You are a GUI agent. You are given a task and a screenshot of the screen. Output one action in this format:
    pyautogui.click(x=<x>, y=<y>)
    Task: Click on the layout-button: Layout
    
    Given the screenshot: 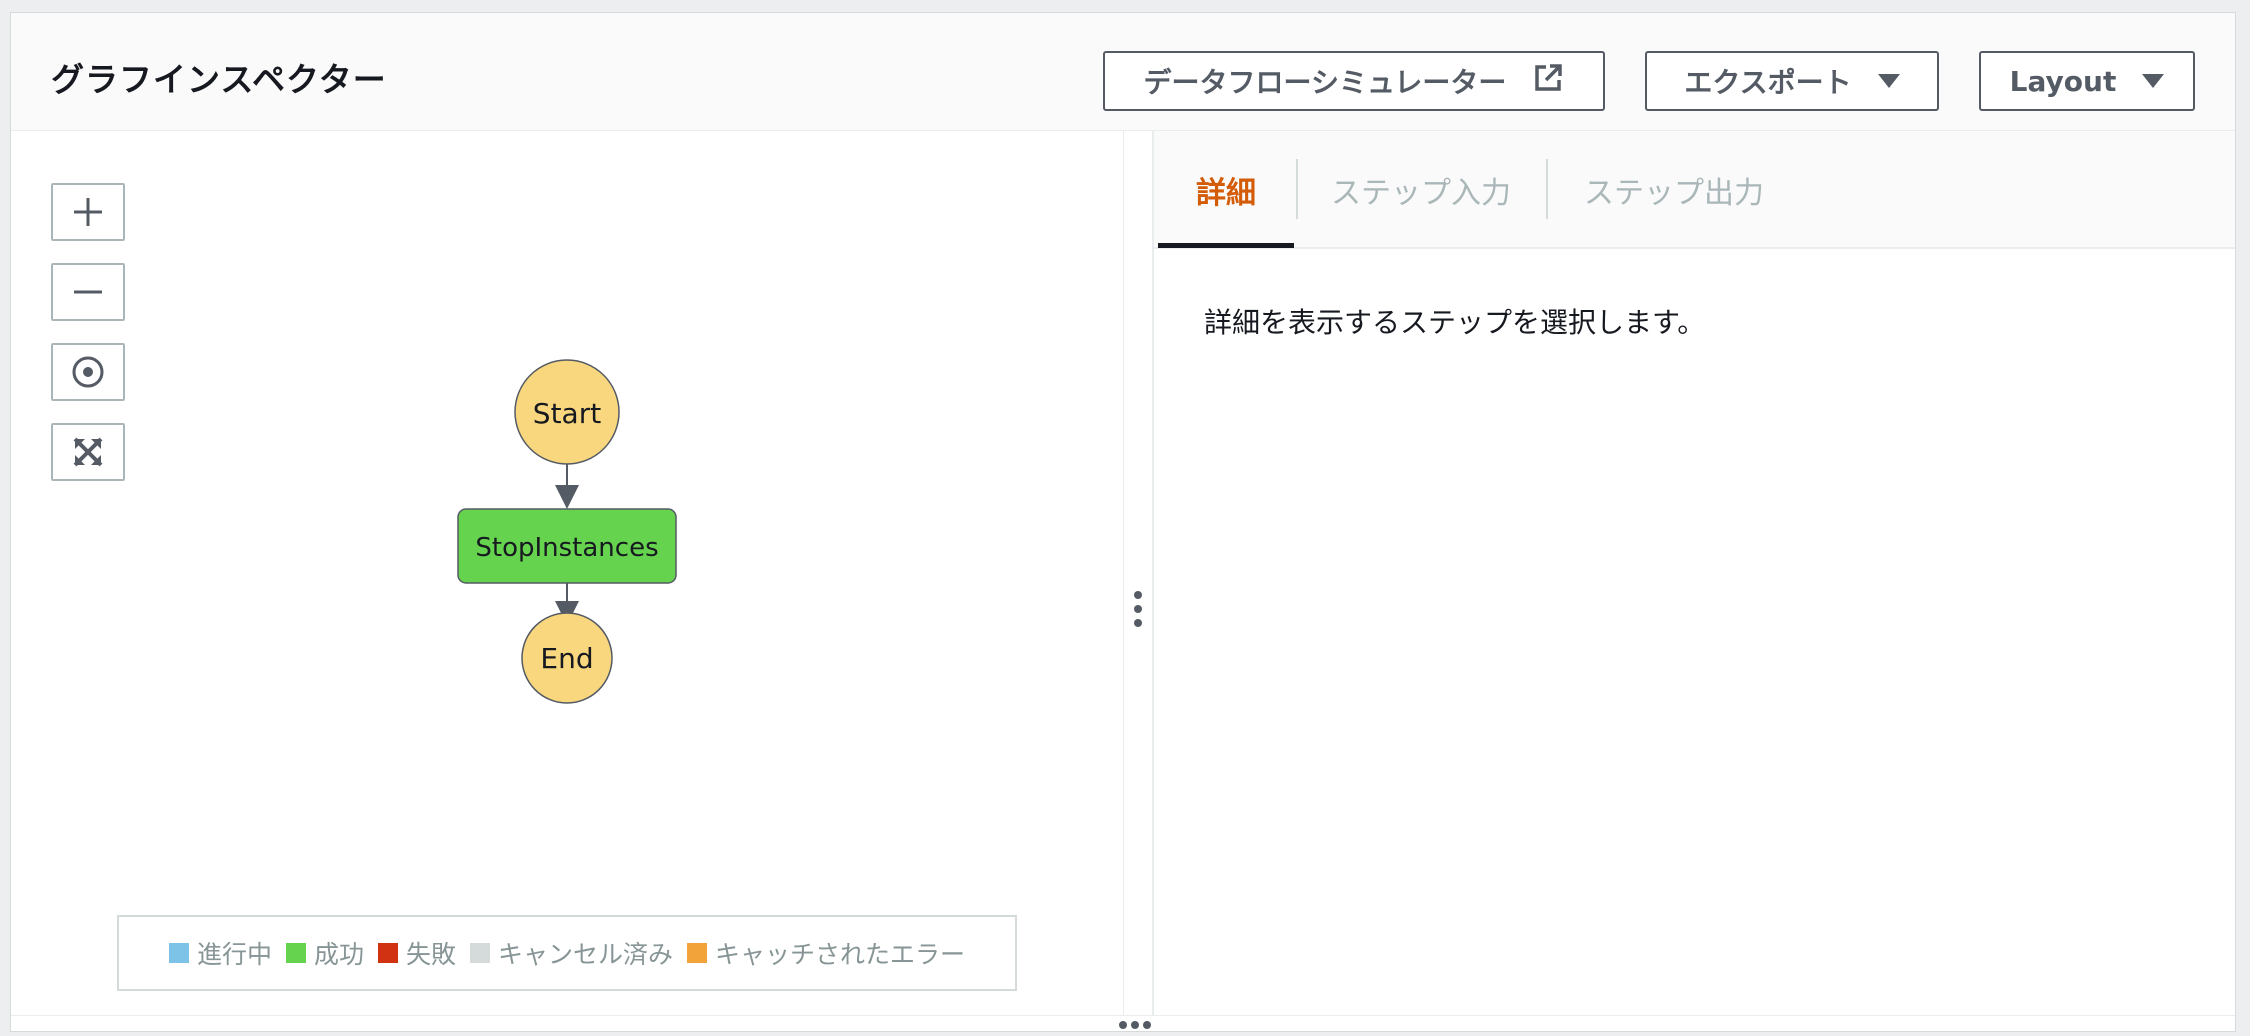 What is the action you would take?
    pyautogui.click(x=2087, y=81)
    